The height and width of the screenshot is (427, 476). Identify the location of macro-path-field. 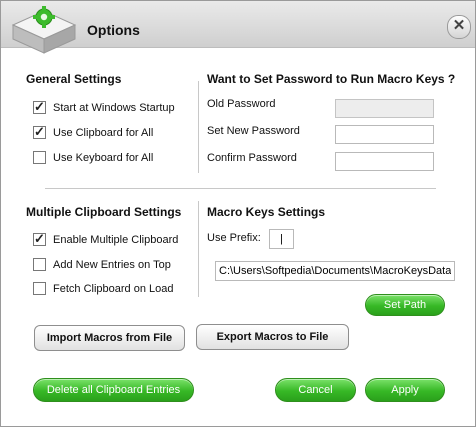
(335, 271).